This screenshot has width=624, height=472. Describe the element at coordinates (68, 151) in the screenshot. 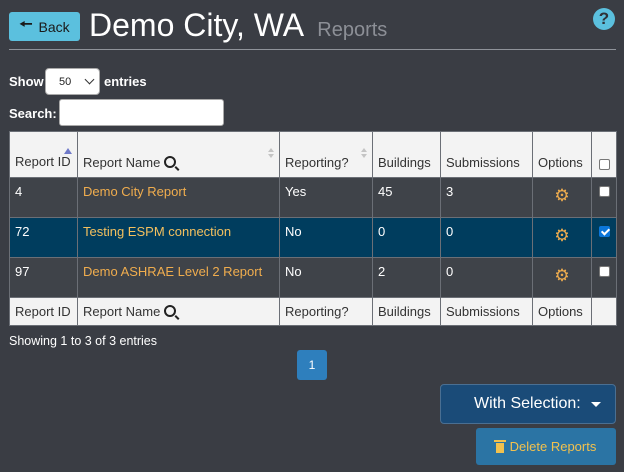

I see `sort-ascending-icon` at that location.